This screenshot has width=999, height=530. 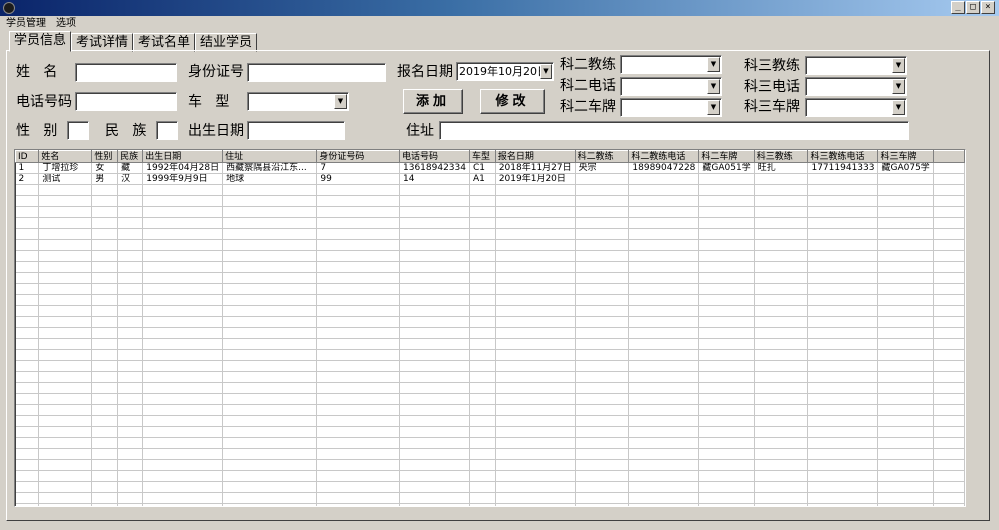 What do you see at coordinates (298, 101) in the screenshot?
I see `cartype-select: ▼` at bounding box center [298, 101].